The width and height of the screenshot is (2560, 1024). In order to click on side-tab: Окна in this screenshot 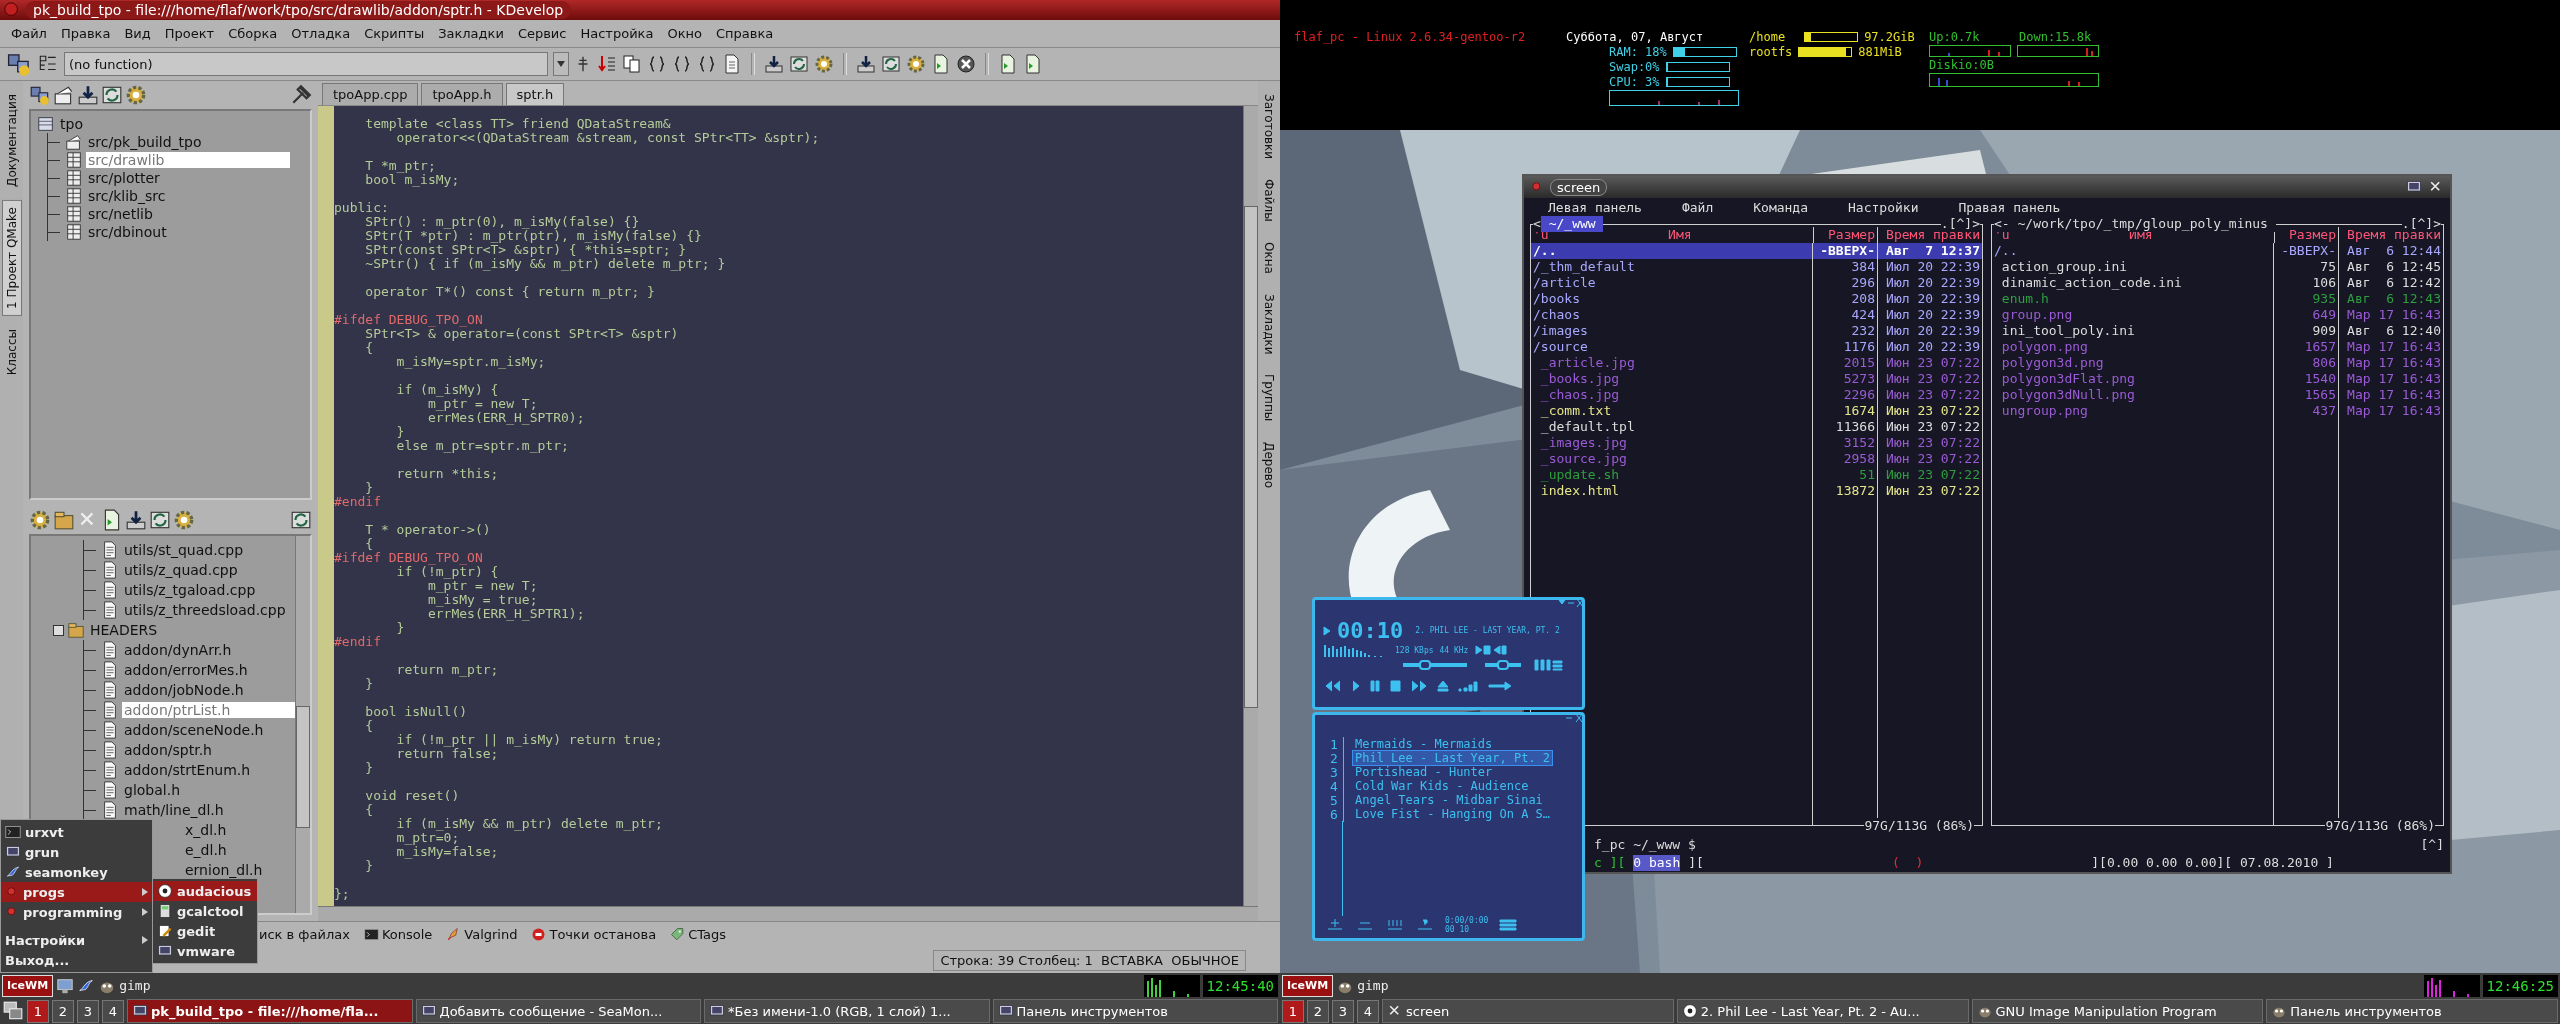, I will do `click(1269, 257)`.